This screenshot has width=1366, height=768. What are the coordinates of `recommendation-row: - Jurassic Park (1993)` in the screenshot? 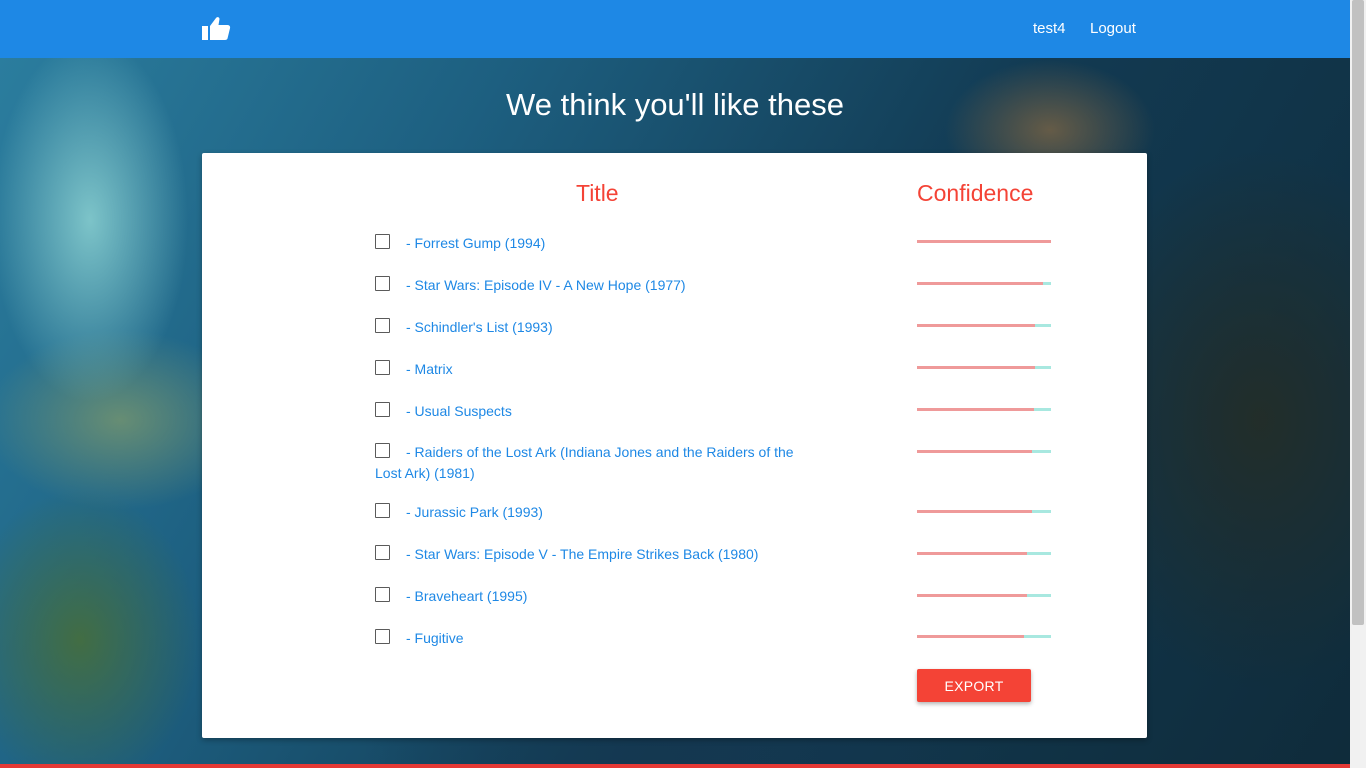 It's located at (595, 512).